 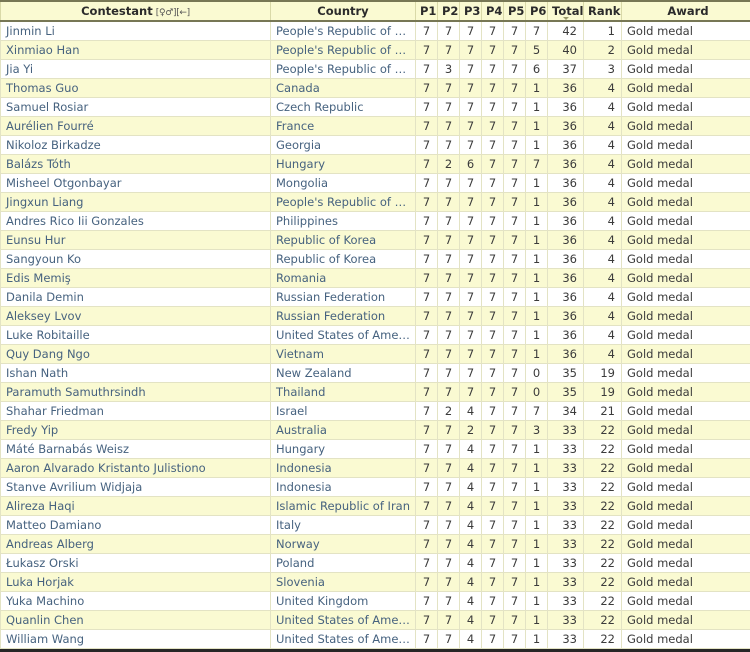 I want to click on country-link: Poland, so click(x=343, y=562).